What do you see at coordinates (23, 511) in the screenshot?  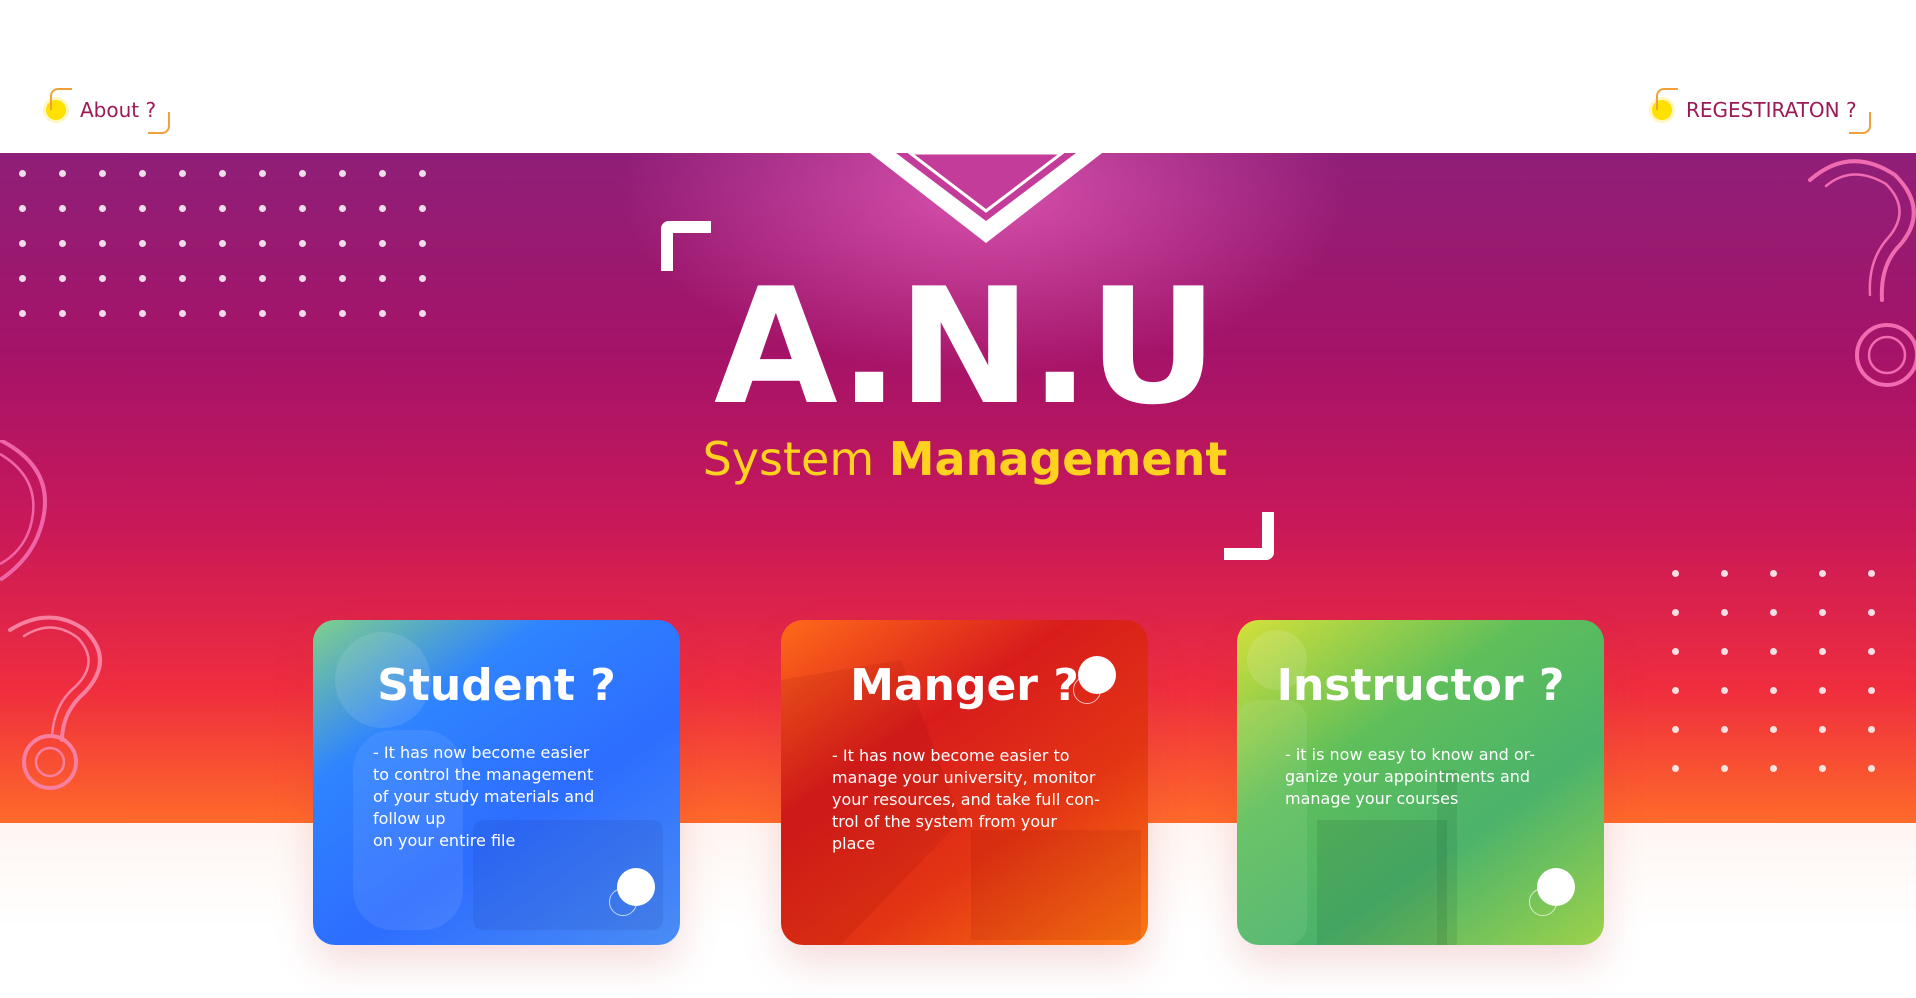 I see `ring-decoration-icon` at bounding box center [23, 511].